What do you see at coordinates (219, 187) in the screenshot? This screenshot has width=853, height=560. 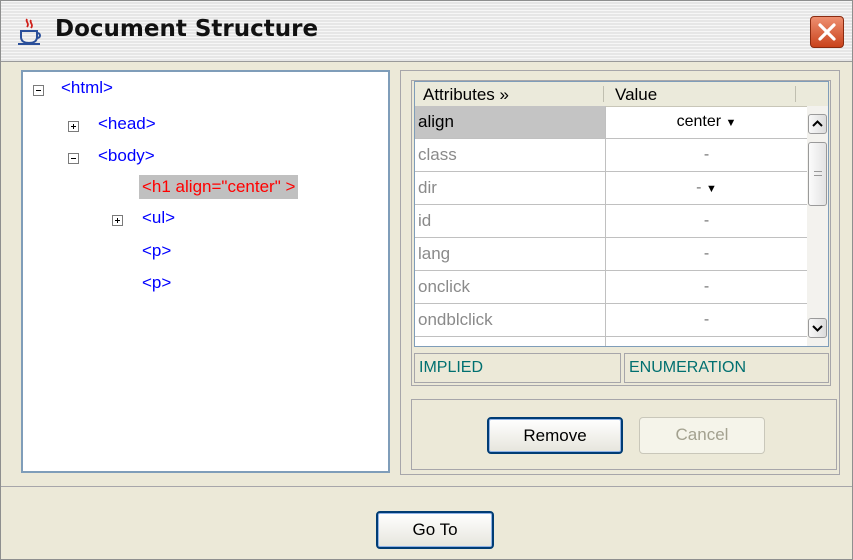 I see `tree-node-h1-selected: <h1 align="center" >` at bounding box center [219, 187].